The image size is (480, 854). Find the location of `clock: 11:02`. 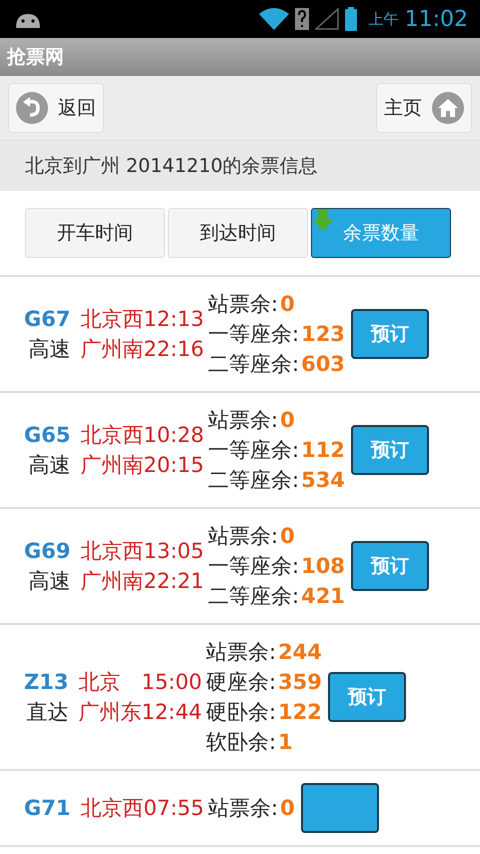

clock: 11:02 is located at coordinates (436, 19).